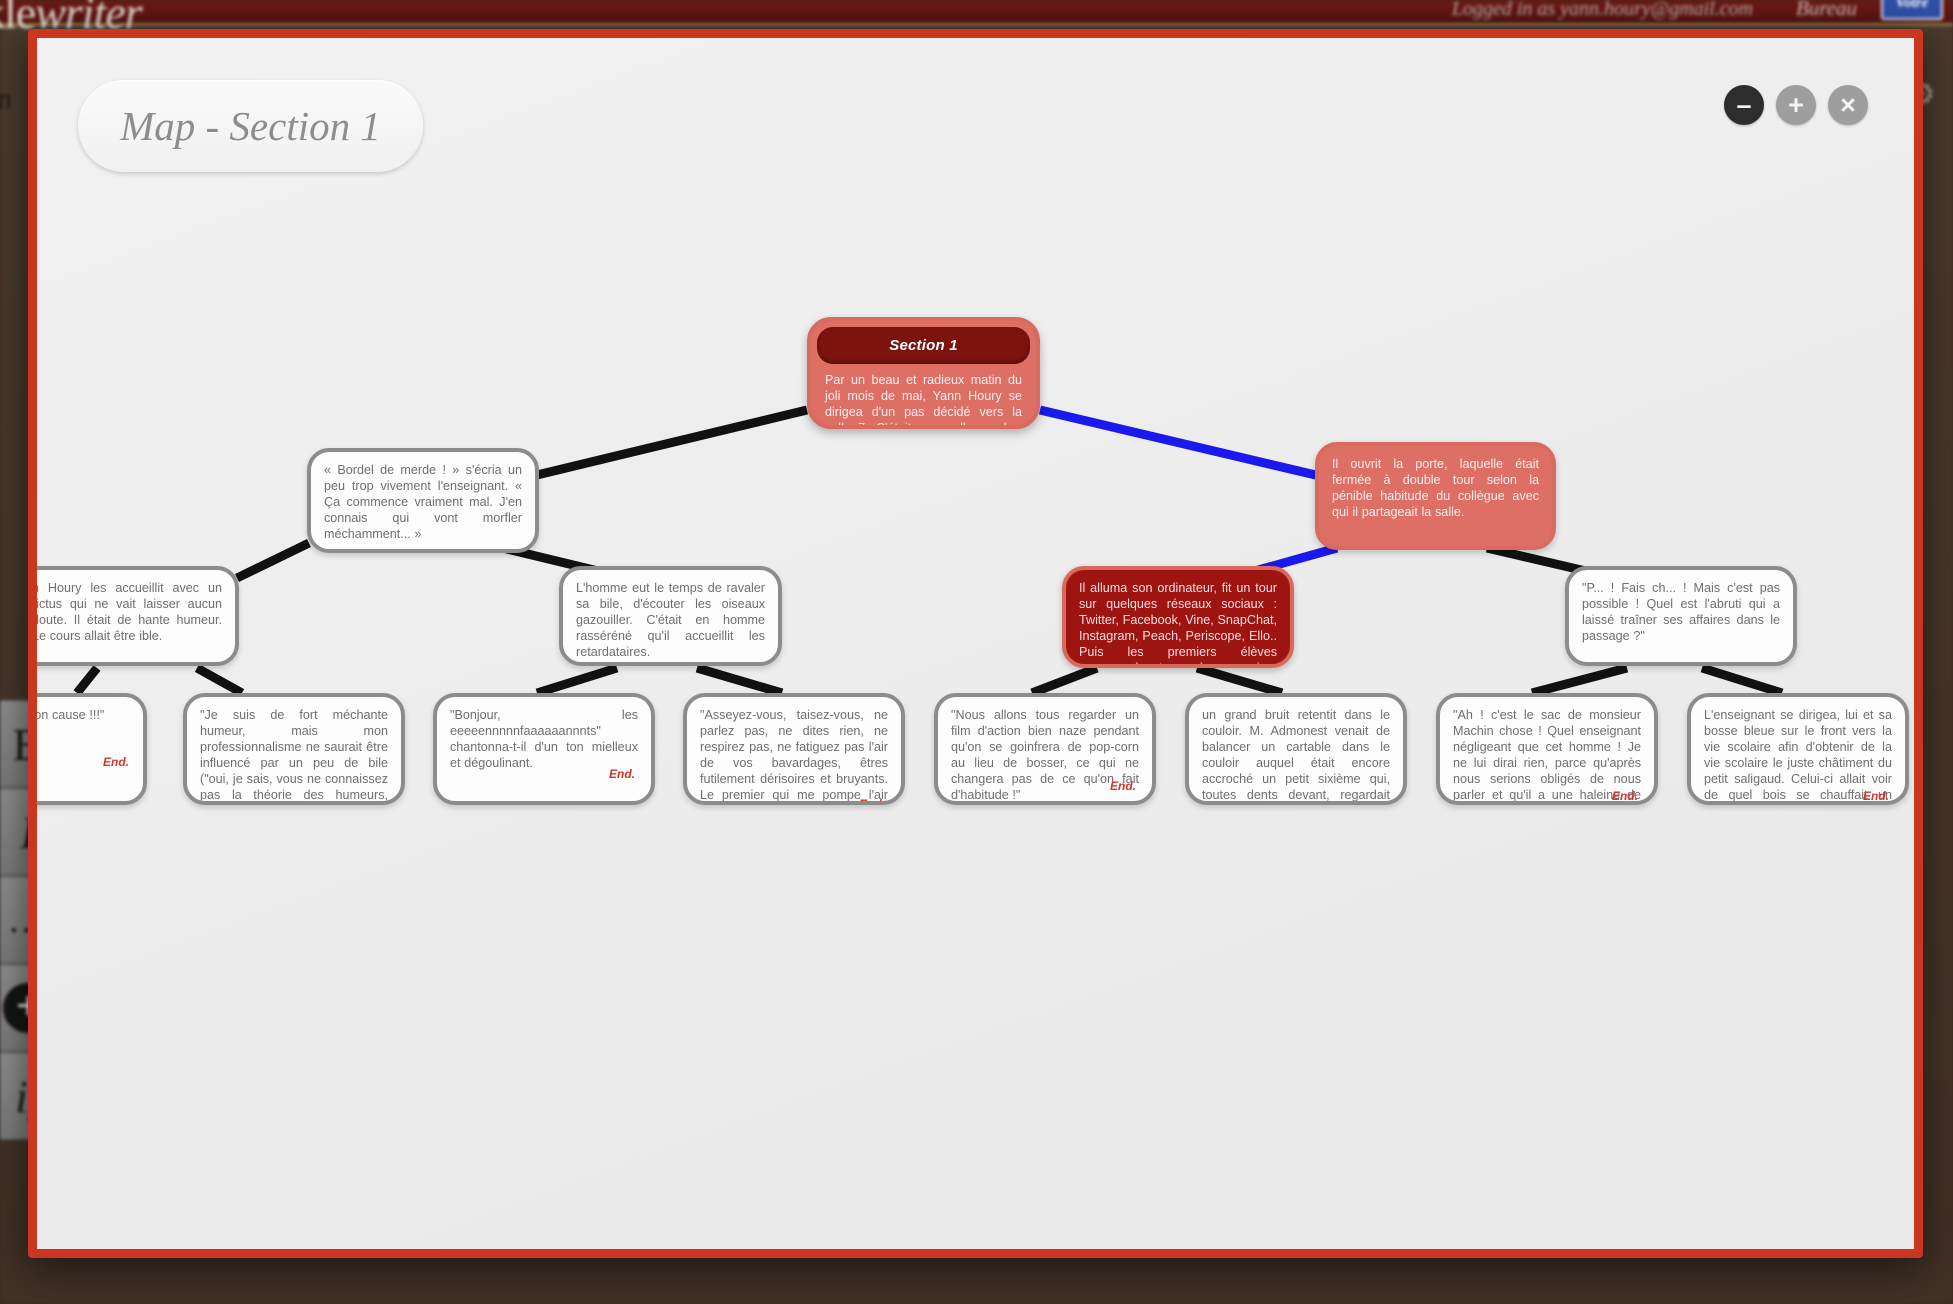  I want to click on design-label: gn, so click(6, 98).